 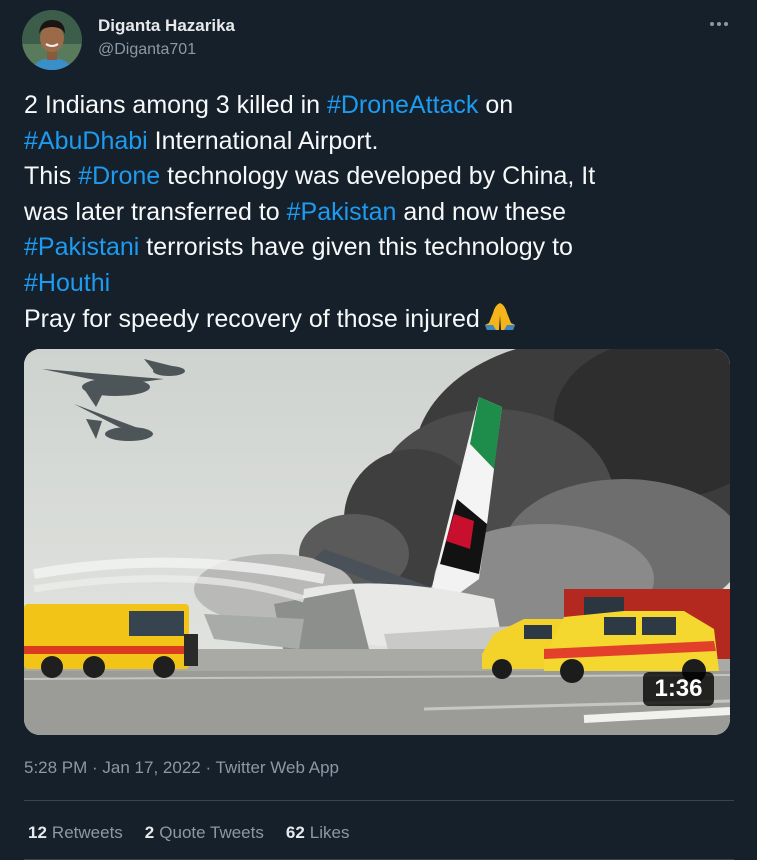 I want to click on avatar, so click(x=52, y=40).